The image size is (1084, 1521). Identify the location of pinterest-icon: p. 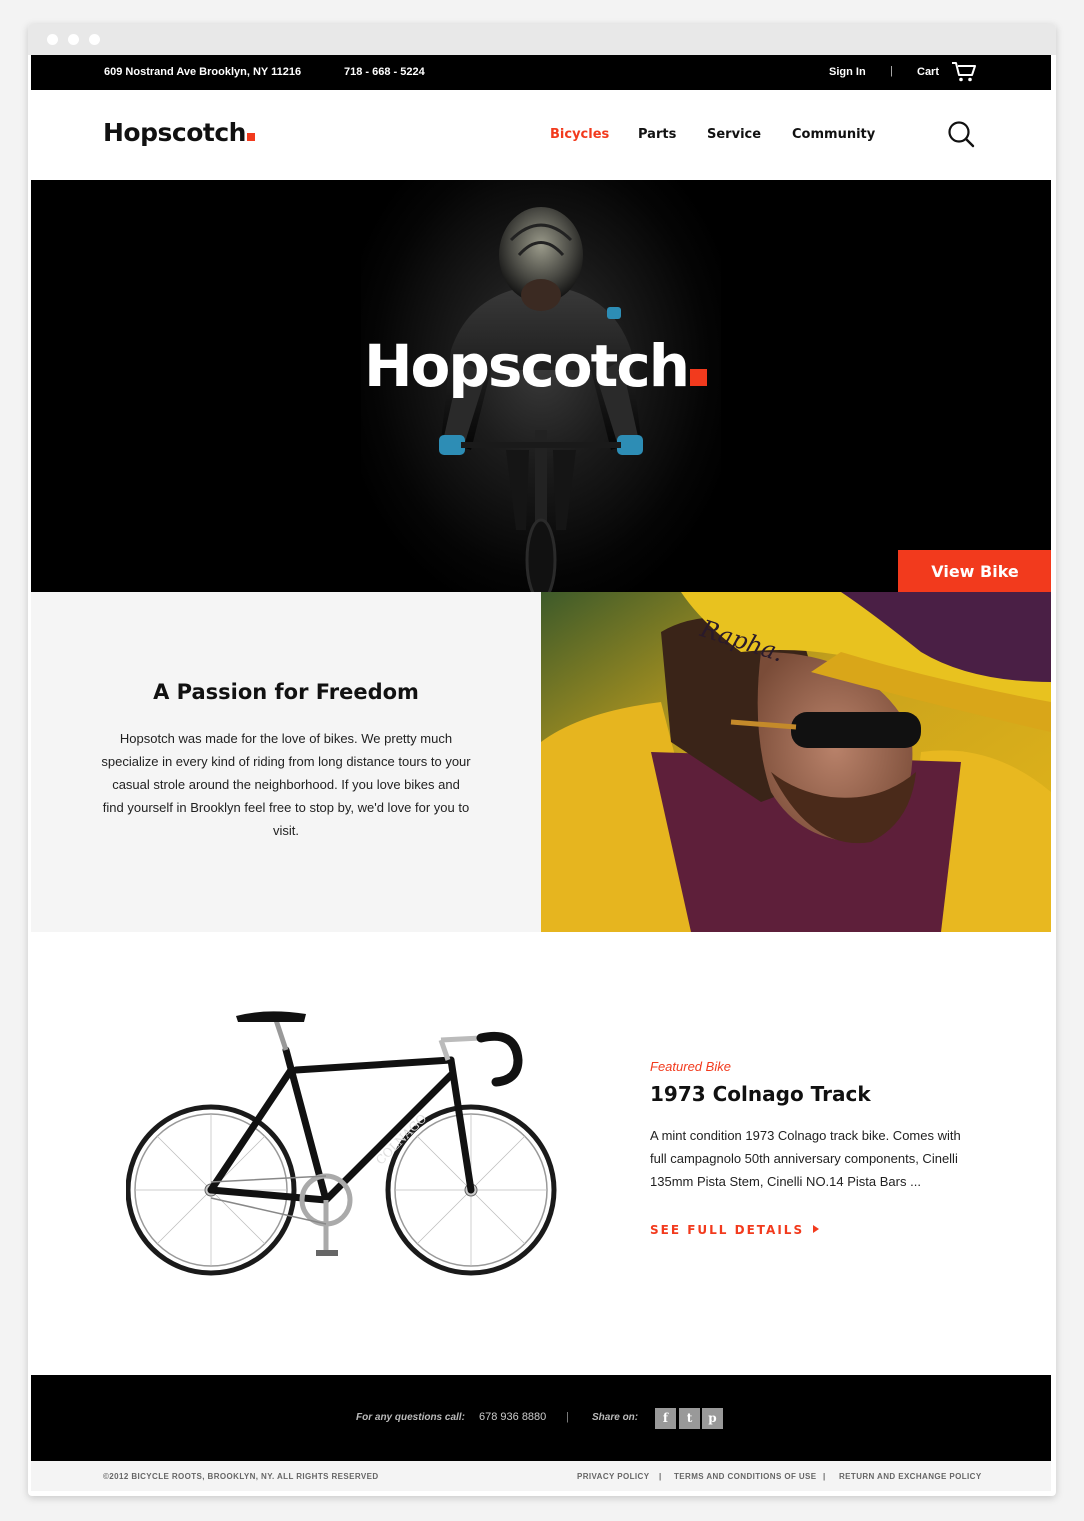
(712, 1418).